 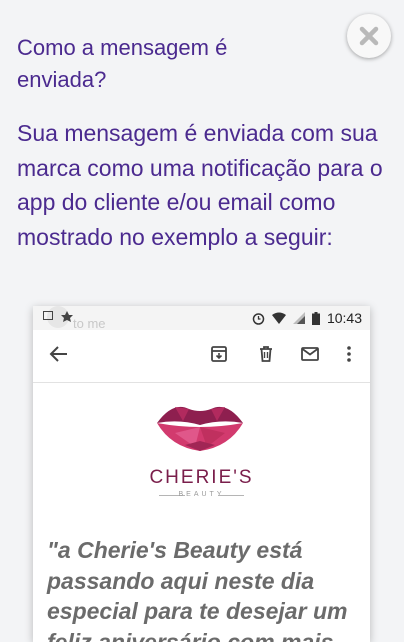 What do you see at coordinates (310, 354) in the screenshot?
I see `mail-icon` at bounding box center [310, 354].